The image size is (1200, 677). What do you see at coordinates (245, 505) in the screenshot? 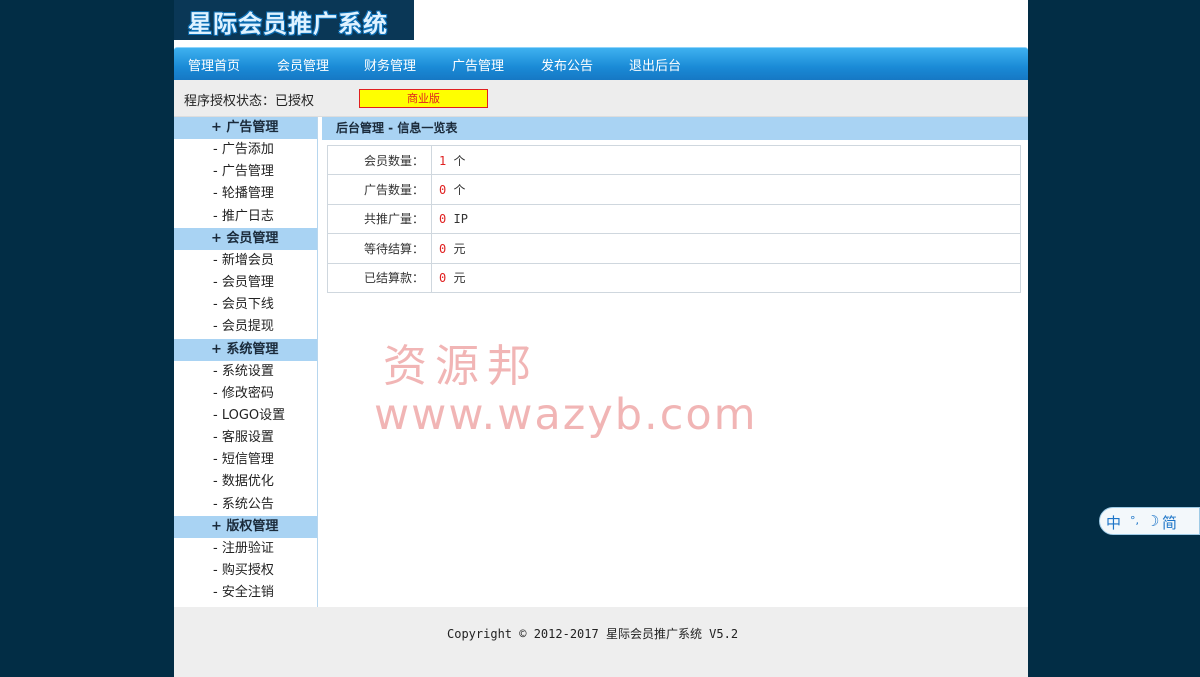
I see `sidebar-item-sys-announce: - 系统公告` at bounding box center [245, 505].